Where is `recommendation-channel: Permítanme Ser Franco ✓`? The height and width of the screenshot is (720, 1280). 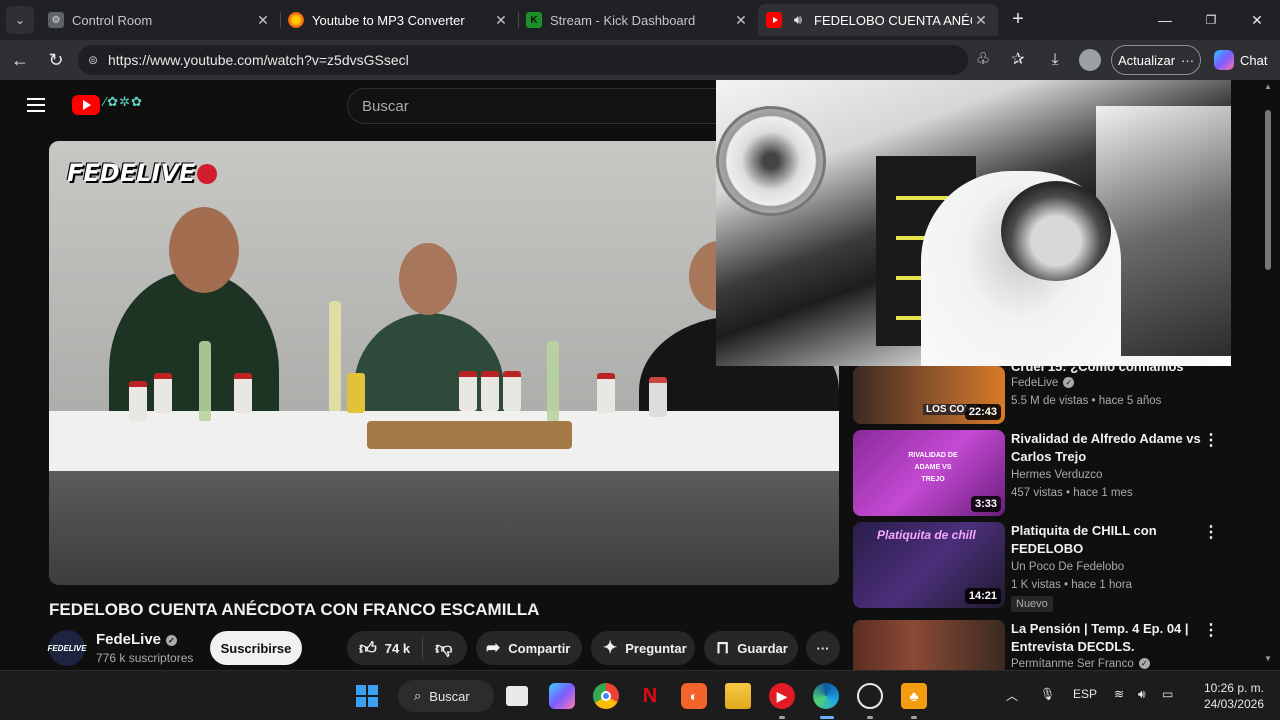 recommendation-channel: Permítanme Ser Franco ✓ is located at coordinates (1080, 664).